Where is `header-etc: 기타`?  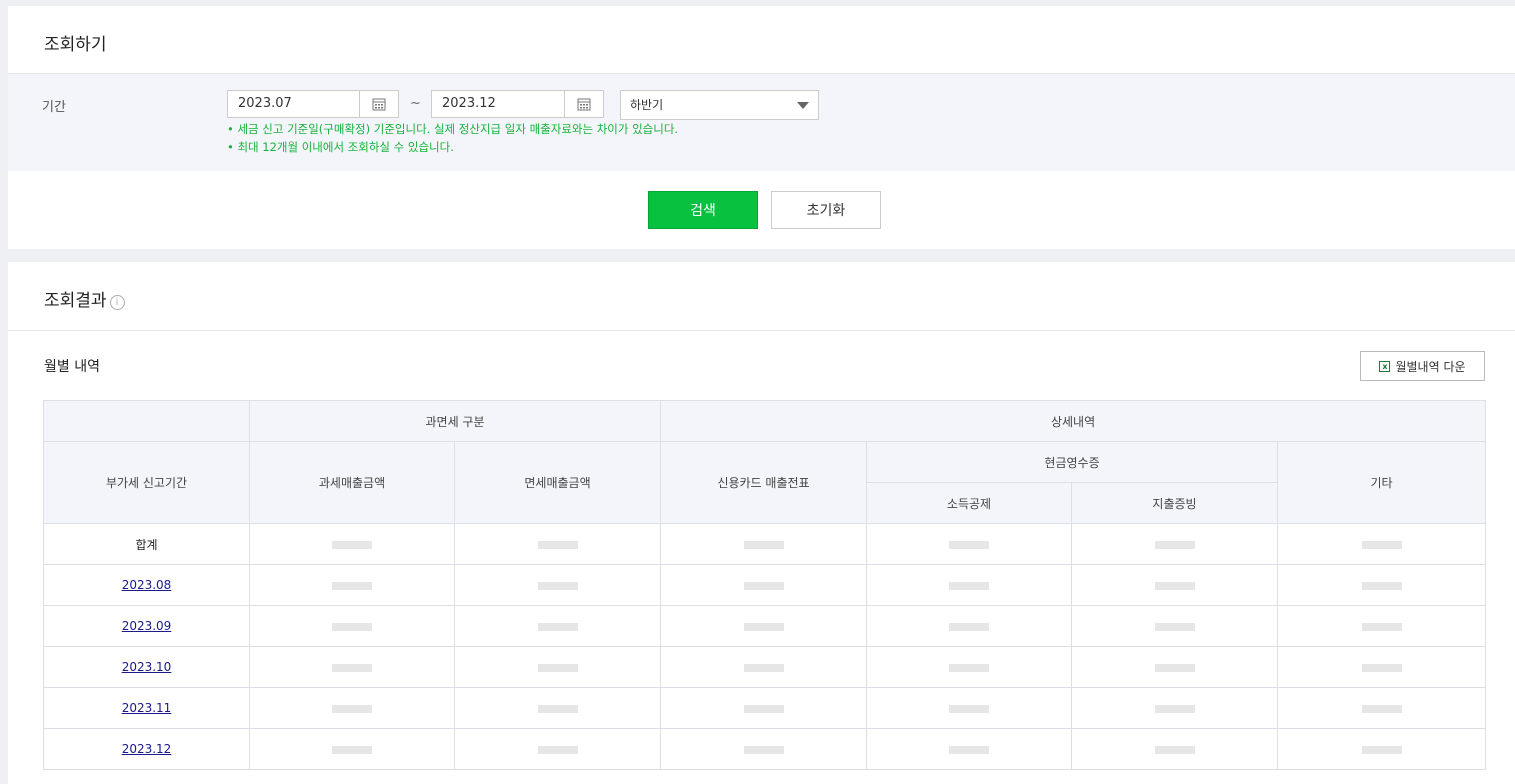 header-etc: 기타 is located at coordinates (1382, 482).